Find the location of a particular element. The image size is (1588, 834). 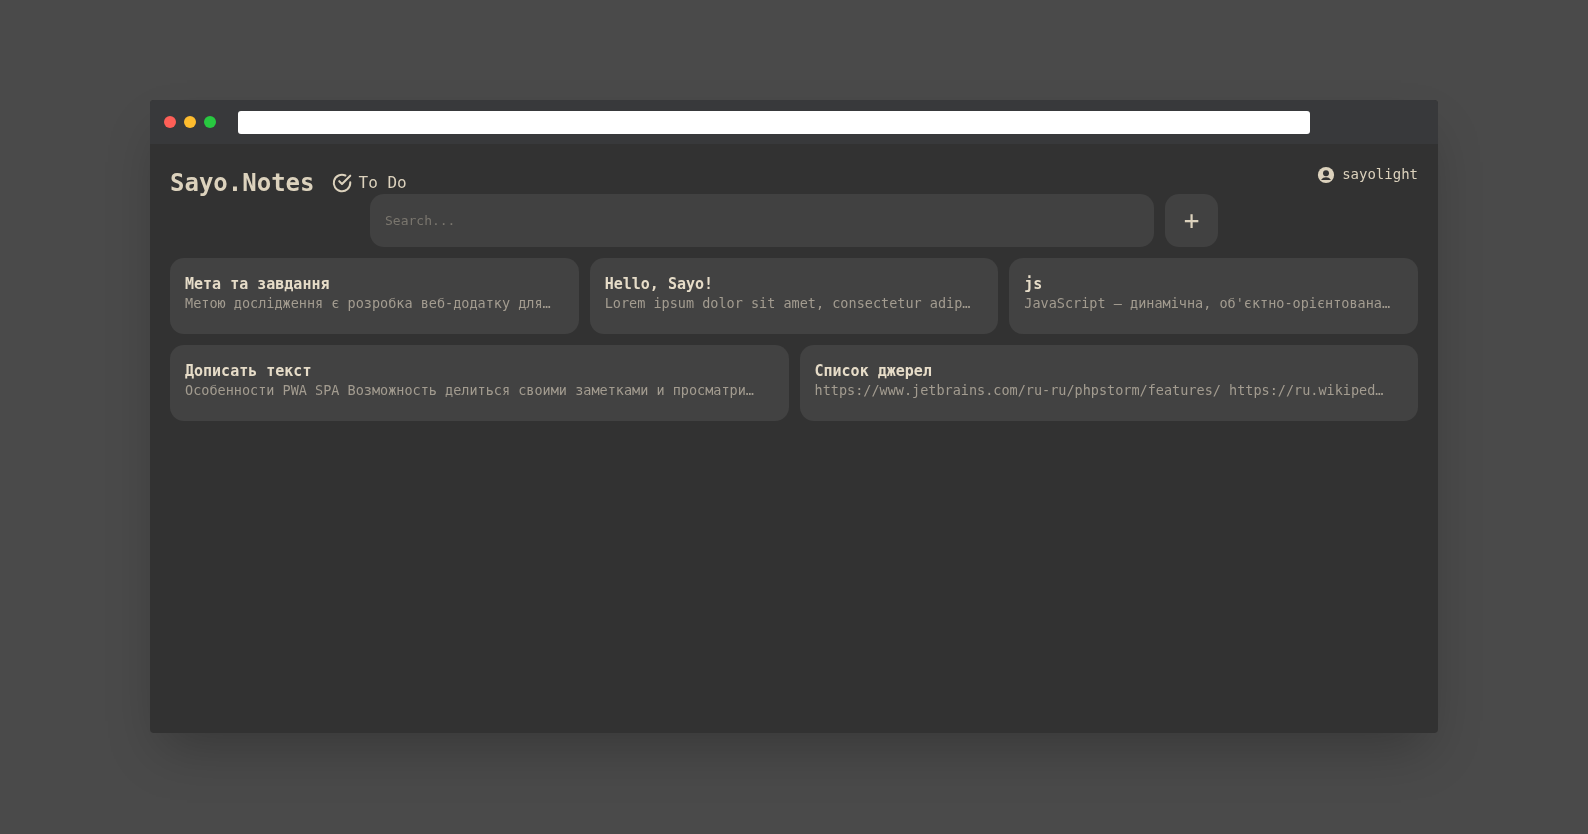

address-bar is located at coordinates (774, 122).